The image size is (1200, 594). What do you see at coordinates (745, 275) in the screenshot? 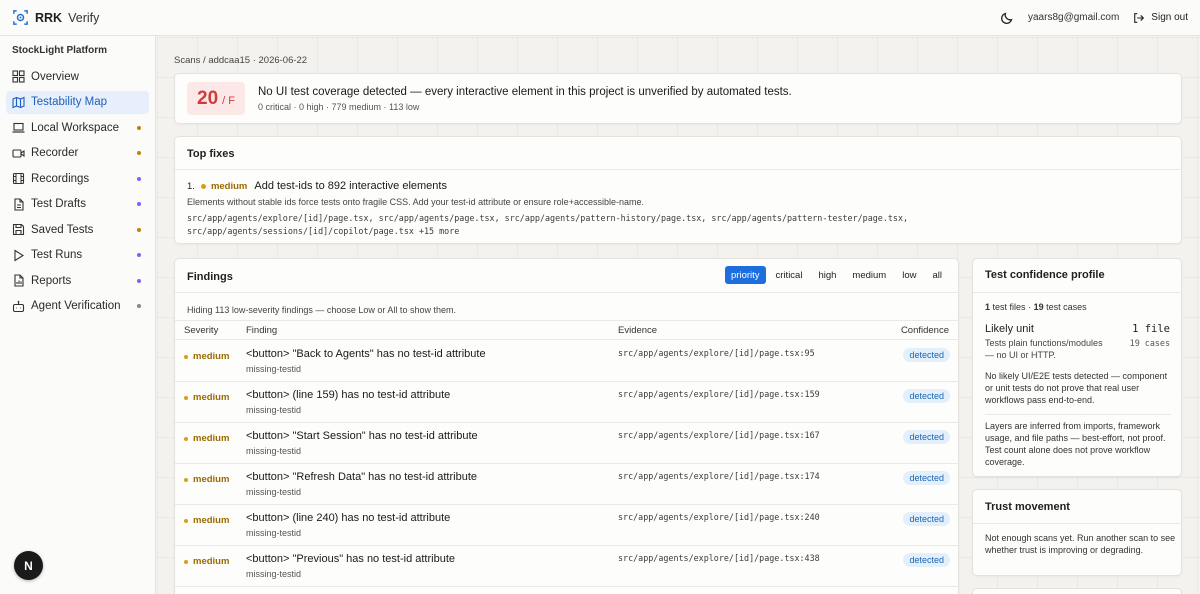
I see `filter-priority: priority` at bounding box center [745, 275].